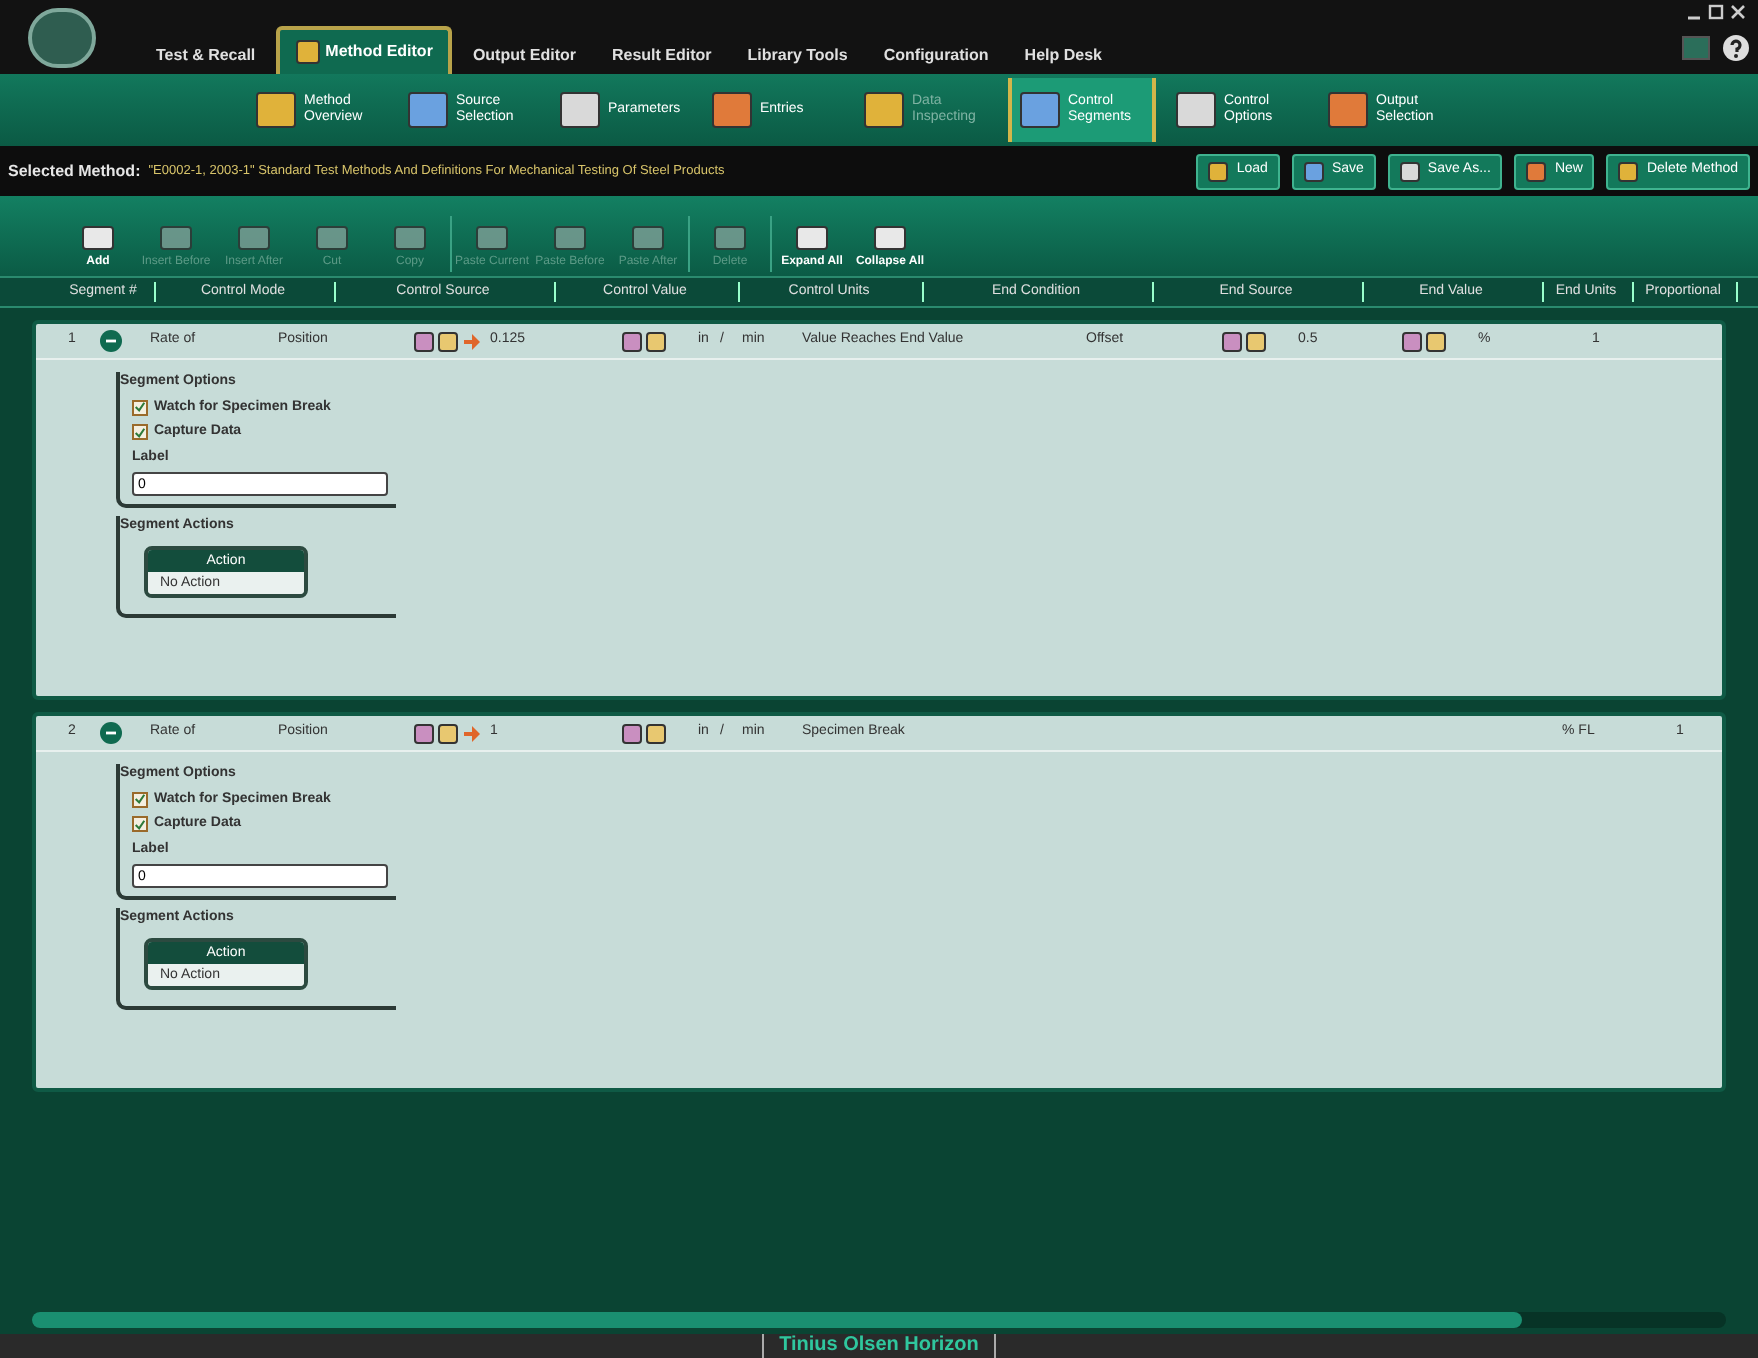 This screenshot has width=1758, height=1358. Describe the element at coordinates (1063, 56) in the screenshot. I see `main-tab: Help Desk` at that location.